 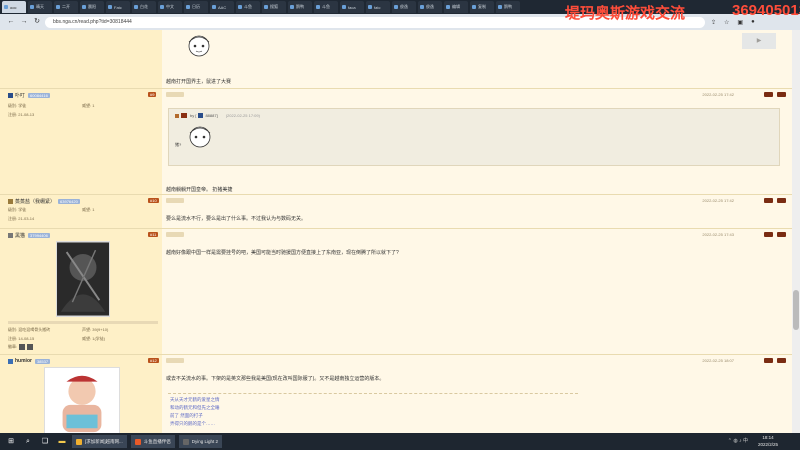 I want to click on profile-icon: ●, so click(x=753, y=22).